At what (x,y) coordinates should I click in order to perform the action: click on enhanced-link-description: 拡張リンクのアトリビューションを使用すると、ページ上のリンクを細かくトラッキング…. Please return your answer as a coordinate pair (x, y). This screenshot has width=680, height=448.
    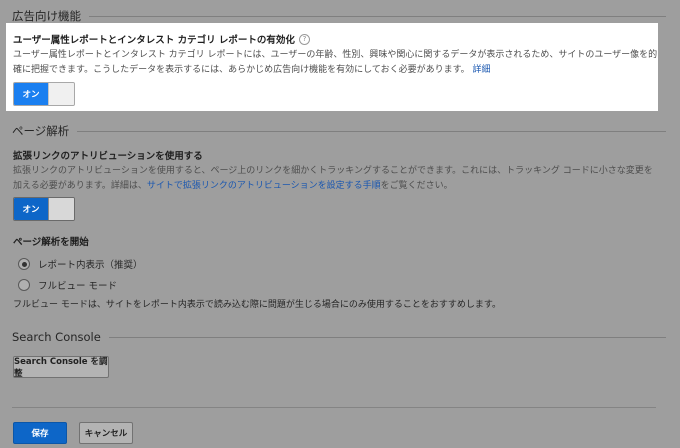
    Looking at the image, I should click on (333, 178).